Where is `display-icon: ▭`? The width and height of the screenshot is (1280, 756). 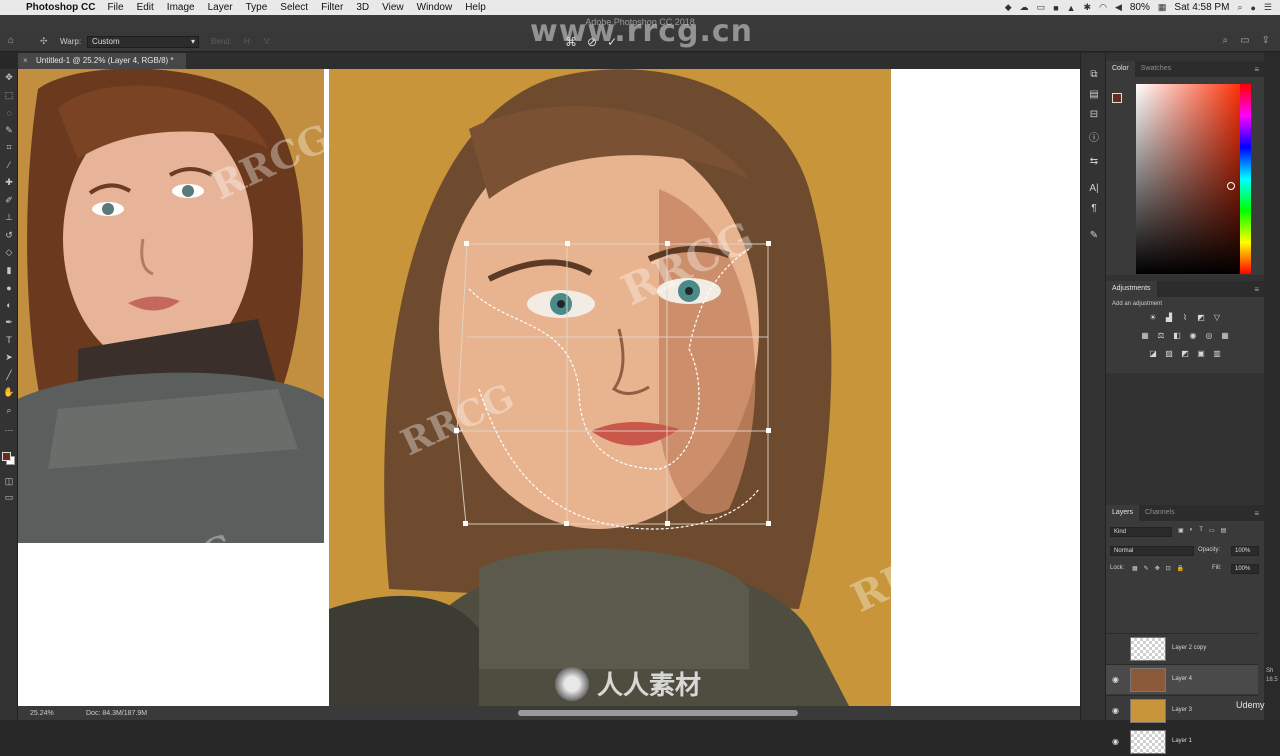 display-icon: ▭ is located at coordinates (1041, 7).